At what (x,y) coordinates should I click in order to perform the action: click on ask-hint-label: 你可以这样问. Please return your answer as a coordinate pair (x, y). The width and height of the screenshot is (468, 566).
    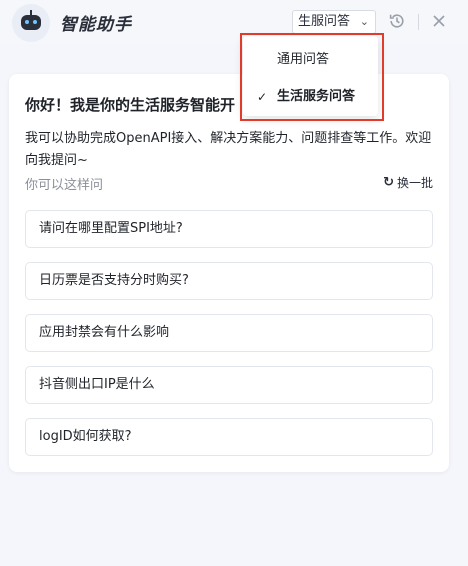
    Looking at the image, I should click on (64, 185).